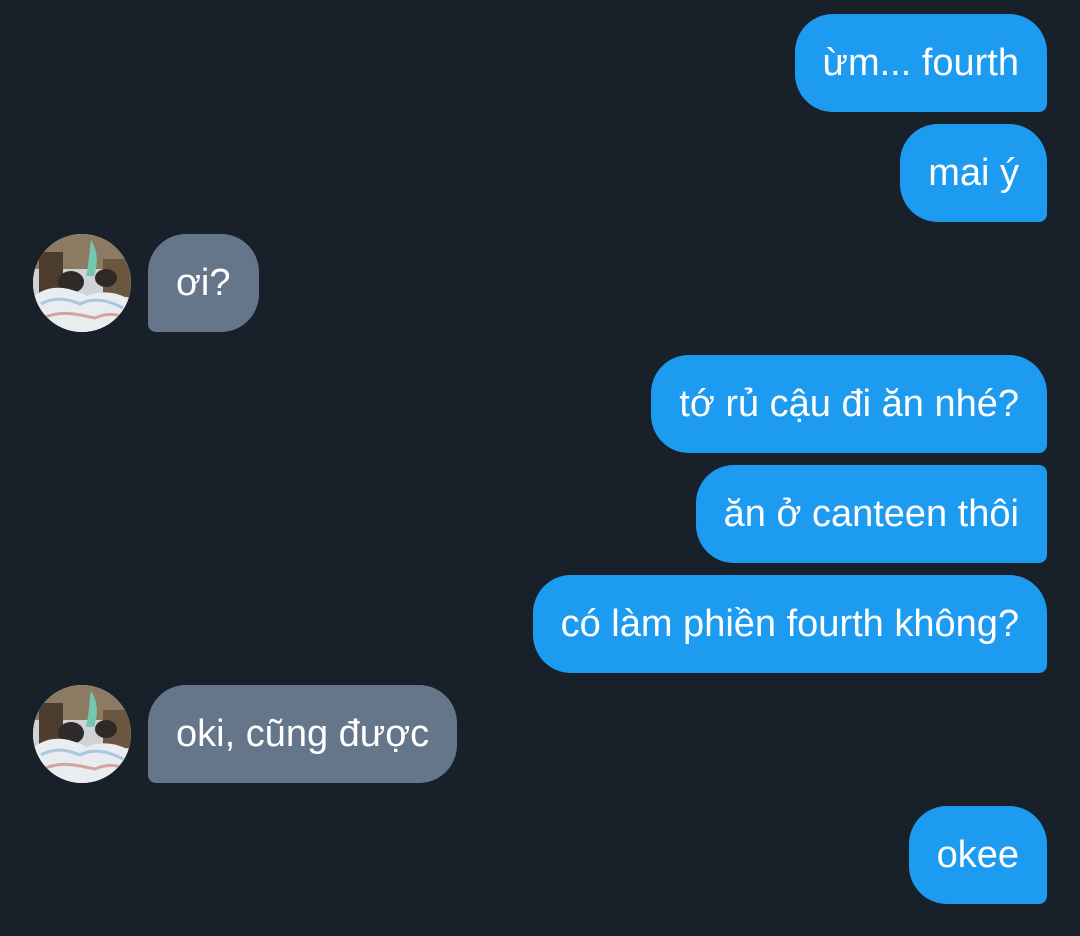 The width and height of the screenshot is (1080, 936). I want to click on message-text: oki, cũng được, so click(303, 734).